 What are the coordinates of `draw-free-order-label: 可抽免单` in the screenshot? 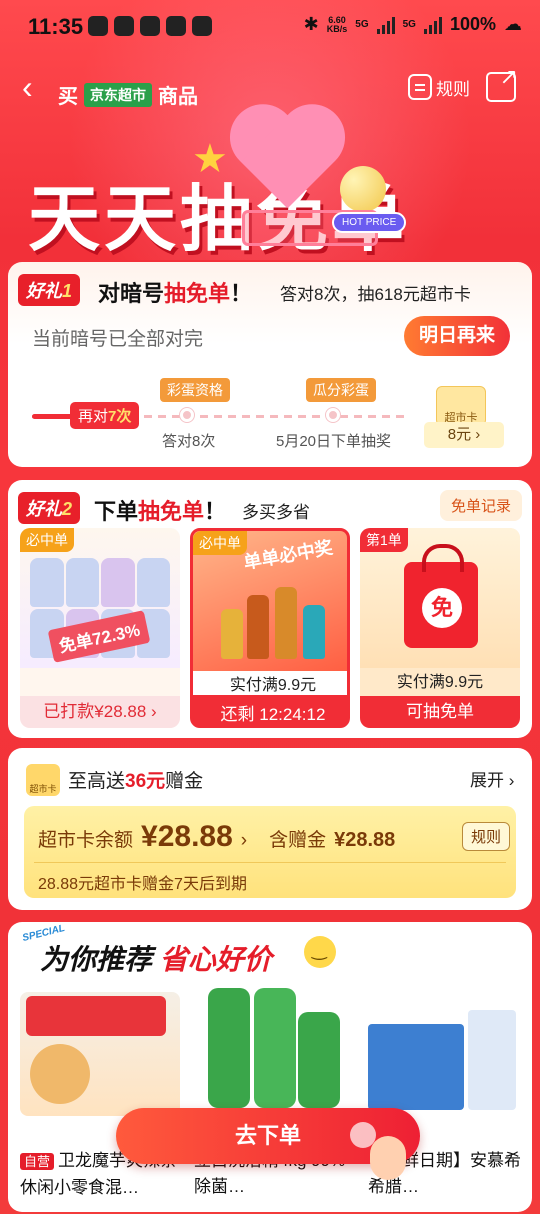 It's located at (440, 712).